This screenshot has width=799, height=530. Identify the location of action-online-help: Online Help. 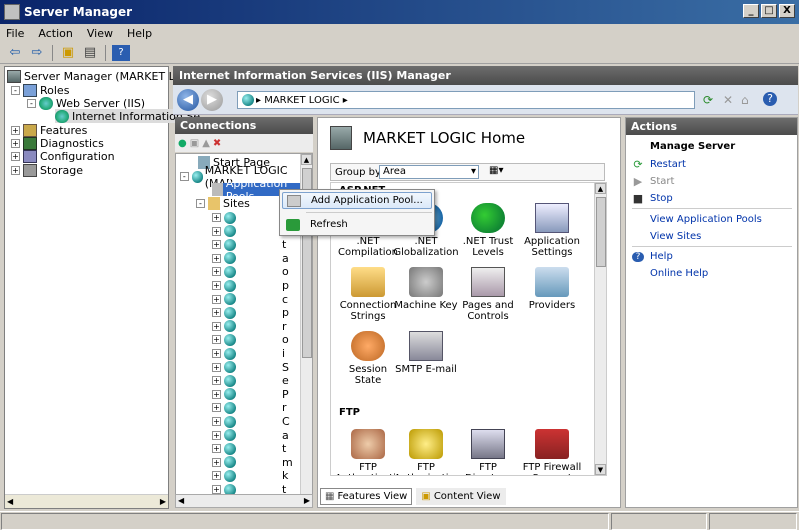
(679, 273).